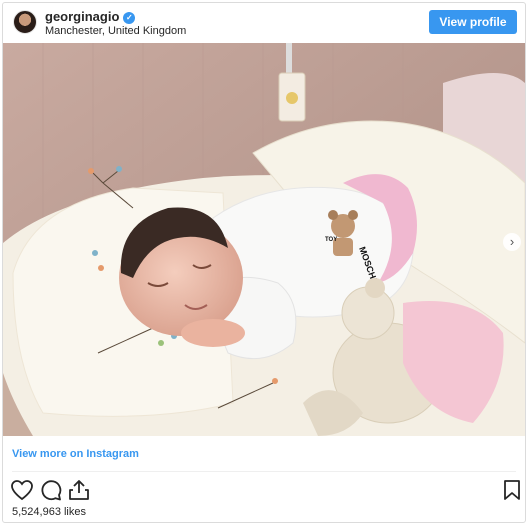 This screenshot has width=530, height=527. I want to click on heart-icon, so click(22, 490).